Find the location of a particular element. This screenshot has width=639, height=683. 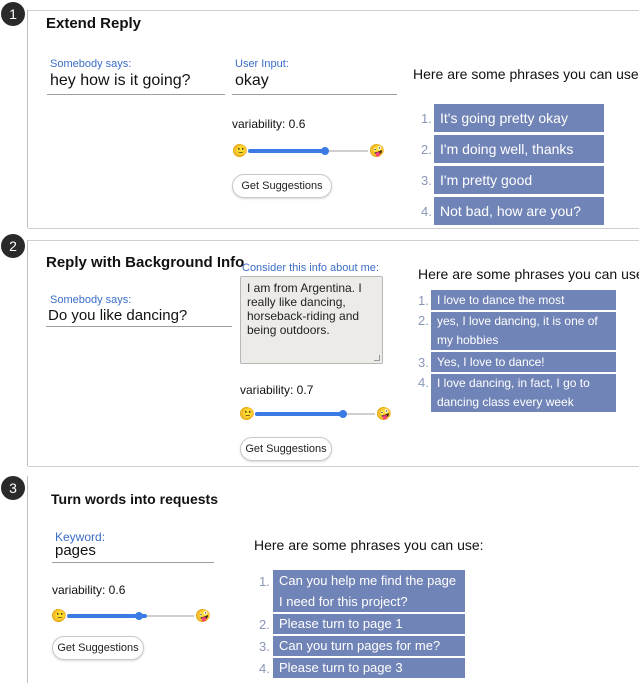

phrase-suggestion: It's going pretty okay is located at coordinates (519, 118).